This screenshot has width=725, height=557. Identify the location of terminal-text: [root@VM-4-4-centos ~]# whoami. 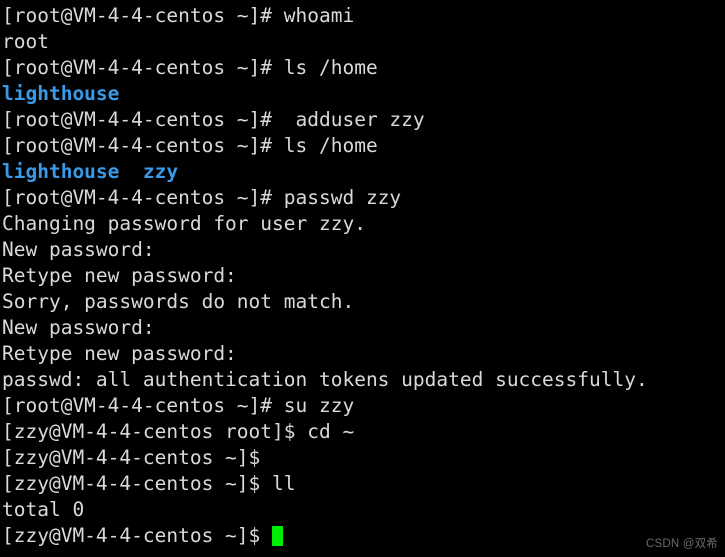
(178, 15).